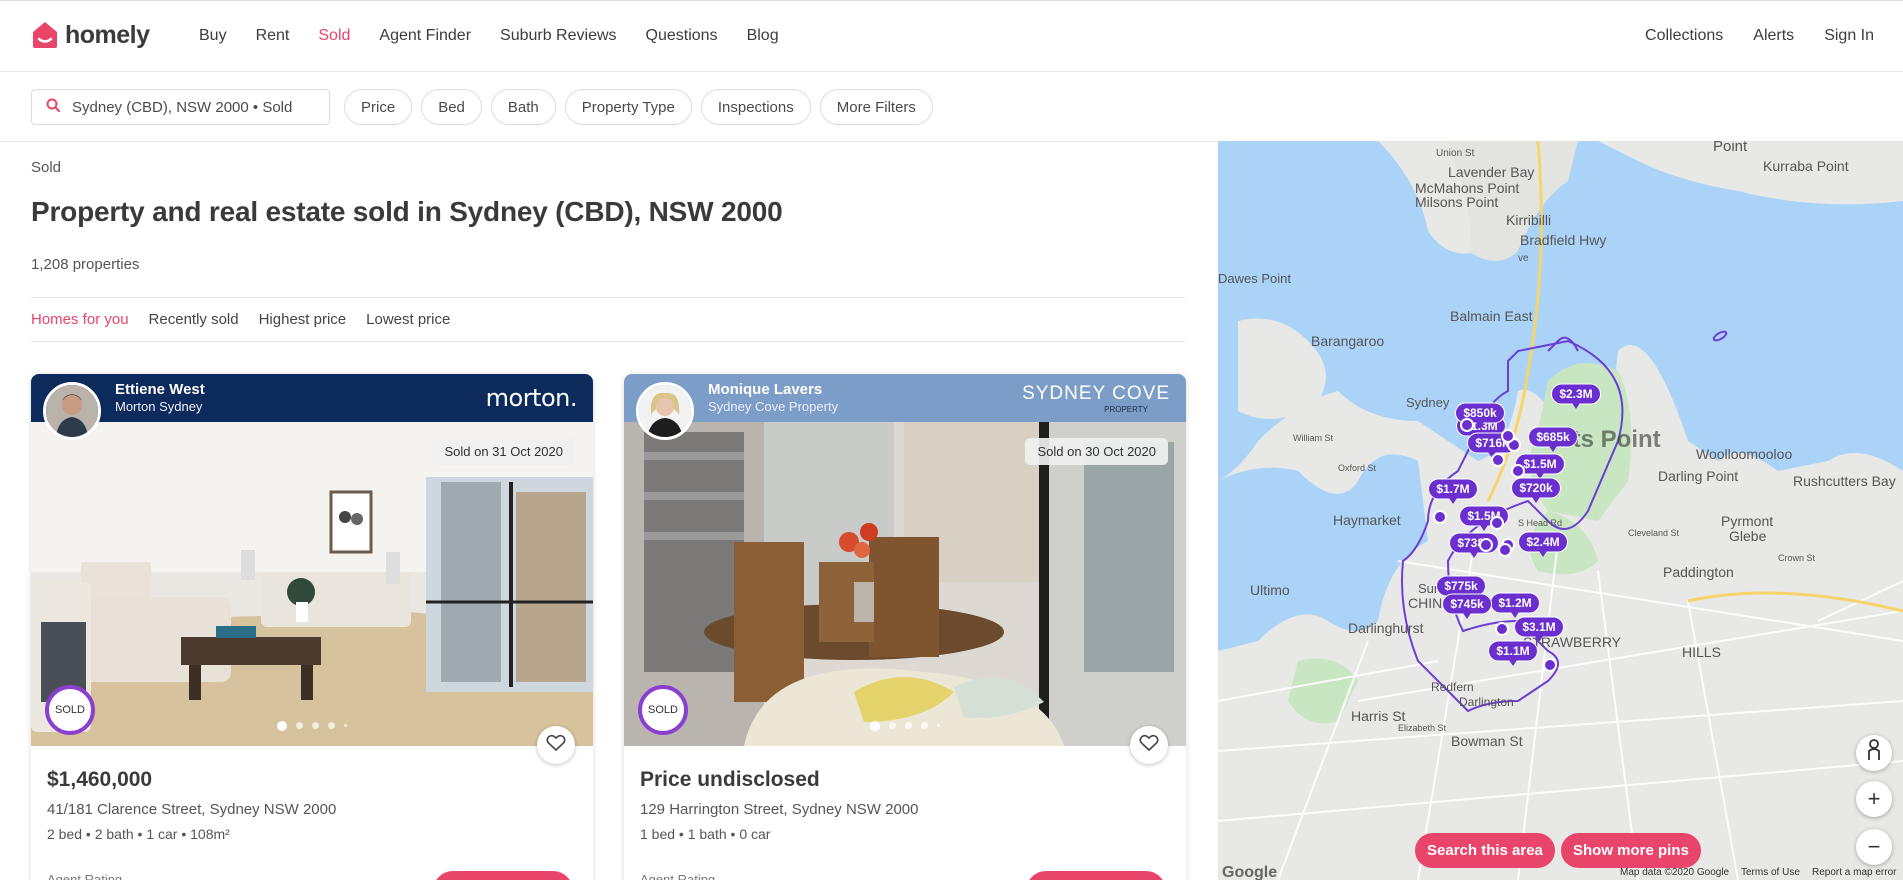 This screenshot has height=880, width=1903. I want to click on zoom-out-button: −, so click(1874, 847).